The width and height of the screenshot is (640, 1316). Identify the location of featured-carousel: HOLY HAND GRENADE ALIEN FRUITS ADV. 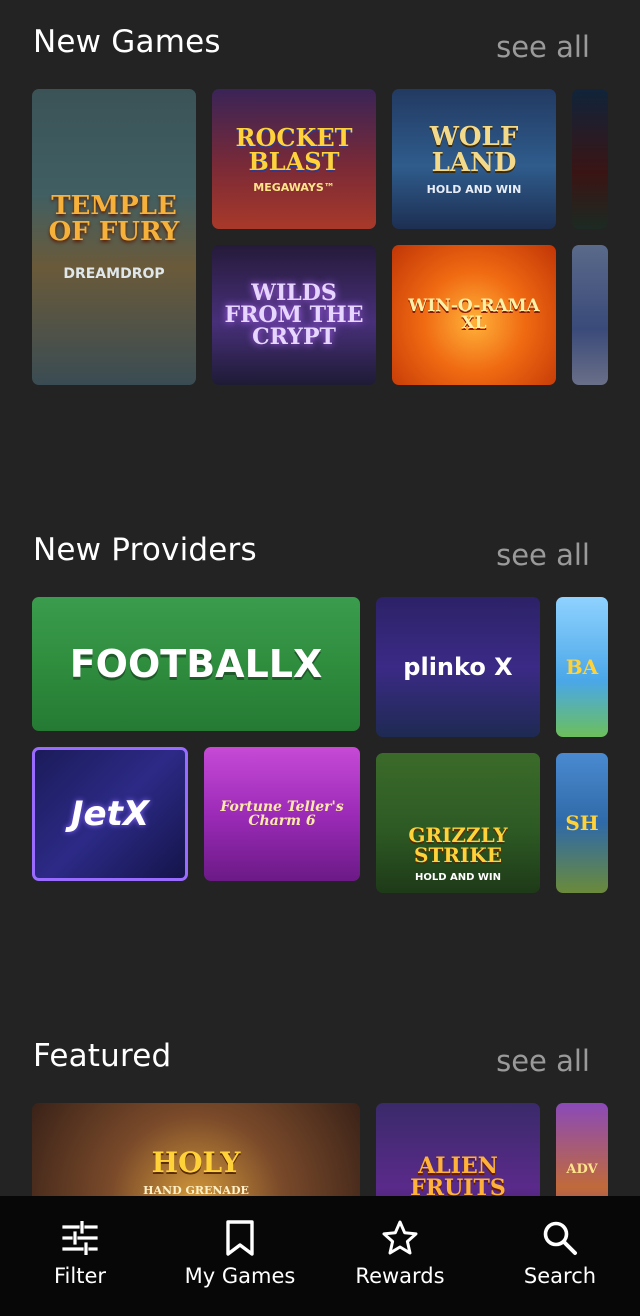
(320, 1149).